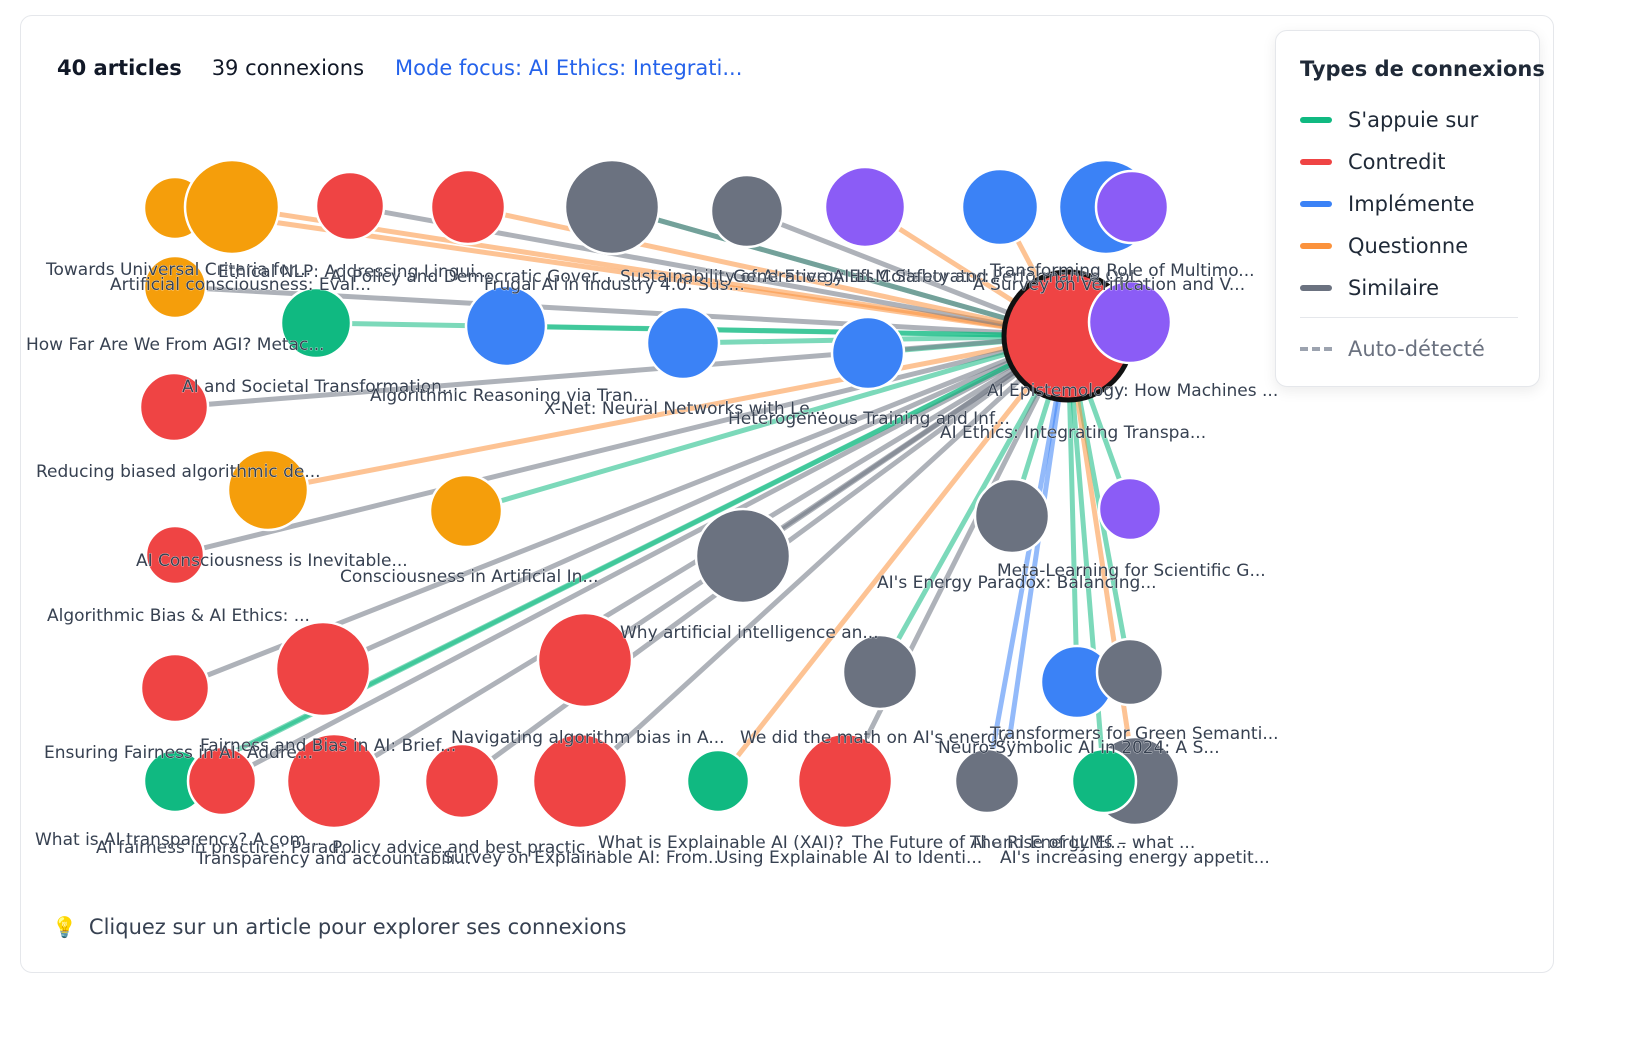  I want to click on red-line-icon, so click(1316, 162).